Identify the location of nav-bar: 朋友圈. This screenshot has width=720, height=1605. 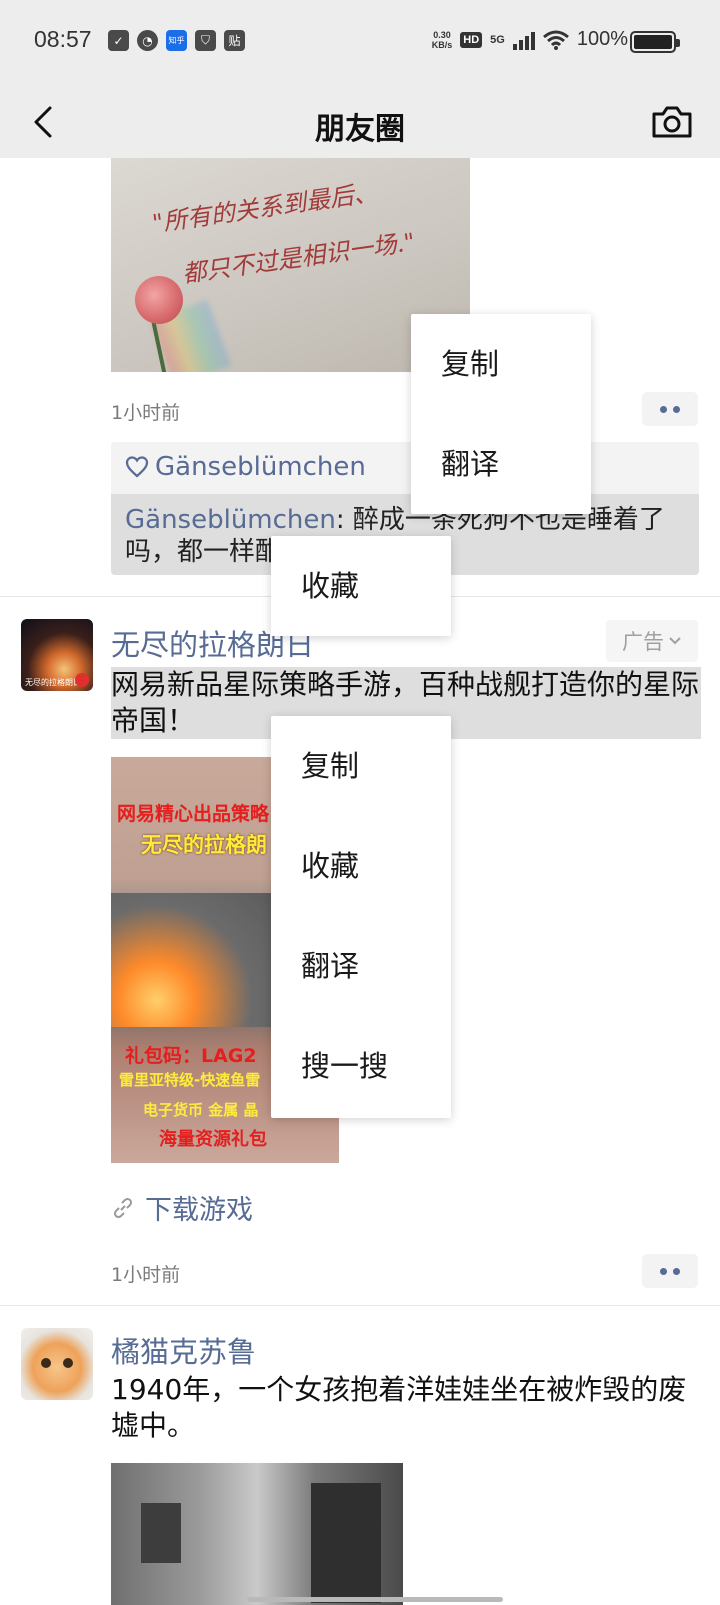
(360, 122).